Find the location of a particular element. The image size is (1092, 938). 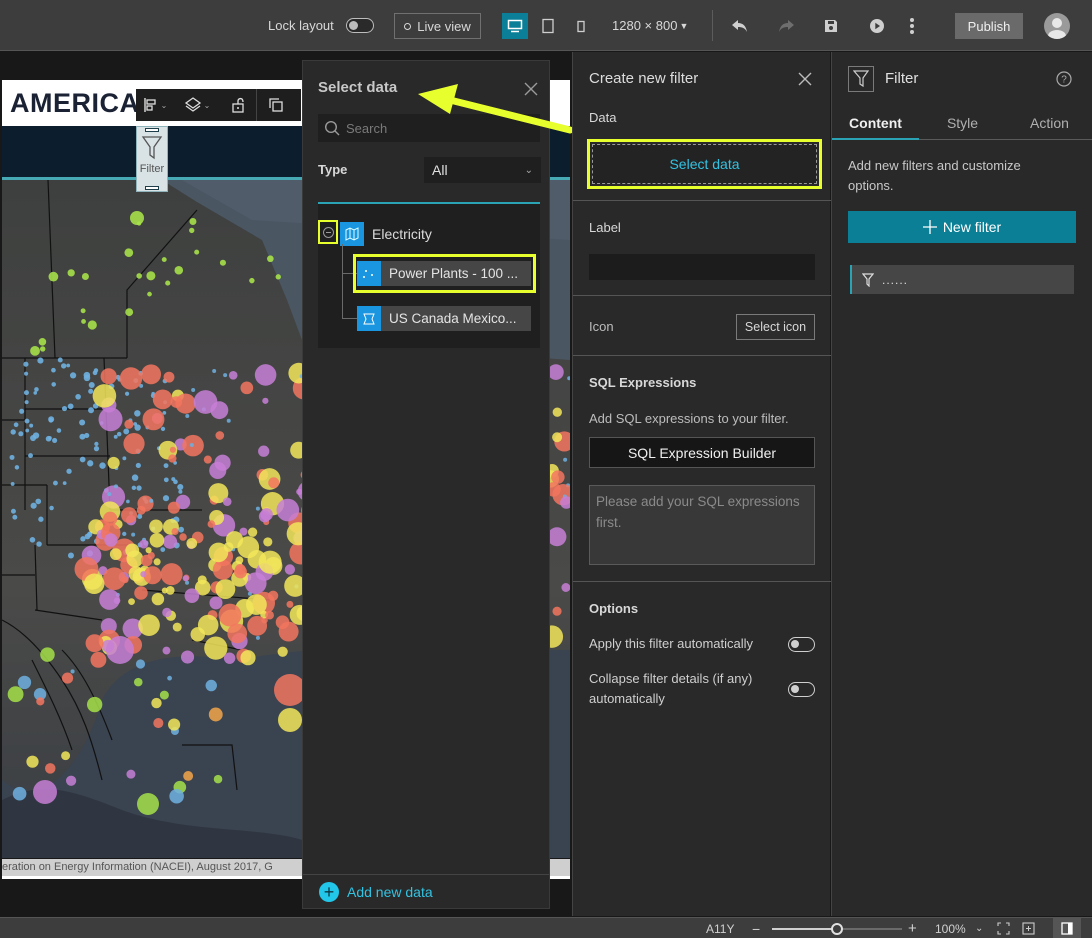

zoom-slider is located at coordinates (837, 929).